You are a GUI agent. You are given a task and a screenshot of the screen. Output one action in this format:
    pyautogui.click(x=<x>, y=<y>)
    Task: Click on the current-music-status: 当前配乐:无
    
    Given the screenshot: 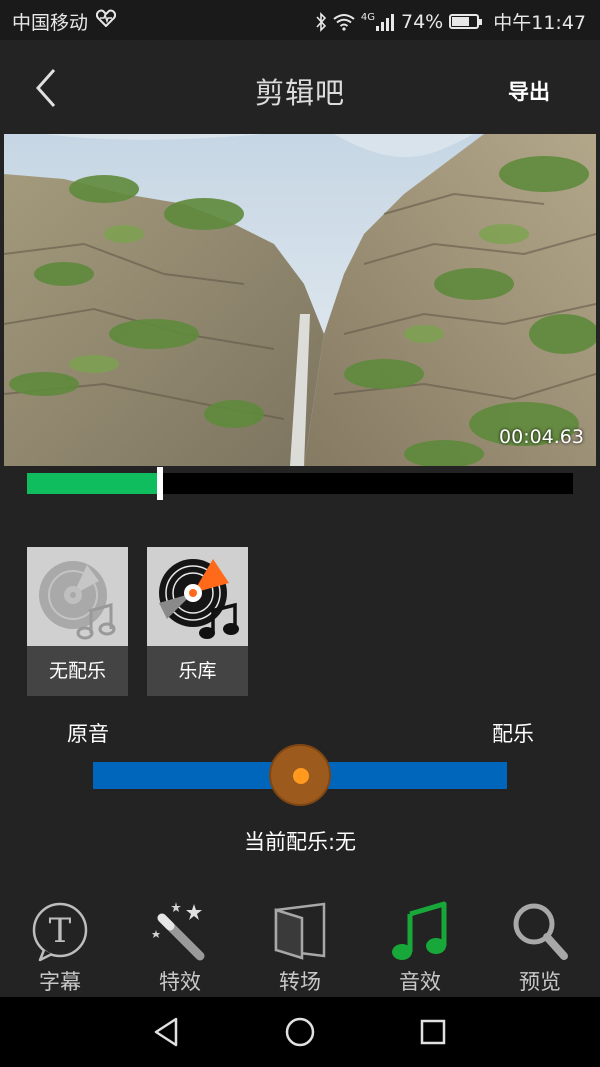 What is the action you would take?
    pyautogui.click(x=300, y=842)
    